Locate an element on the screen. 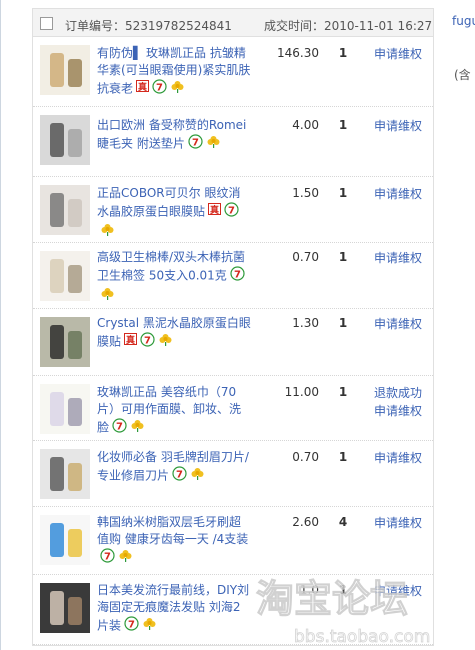 The width and height of the screenshot is (475, 650). product-title-link: 韩国纳米树脂双层毛牙刷超值购 健康牙齿每一天 /4支装 is located at coordinates (172, 530).